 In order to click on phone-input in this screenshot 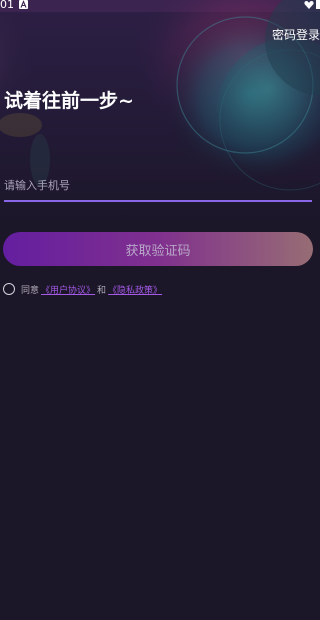, I will do `click(158, 185)`.